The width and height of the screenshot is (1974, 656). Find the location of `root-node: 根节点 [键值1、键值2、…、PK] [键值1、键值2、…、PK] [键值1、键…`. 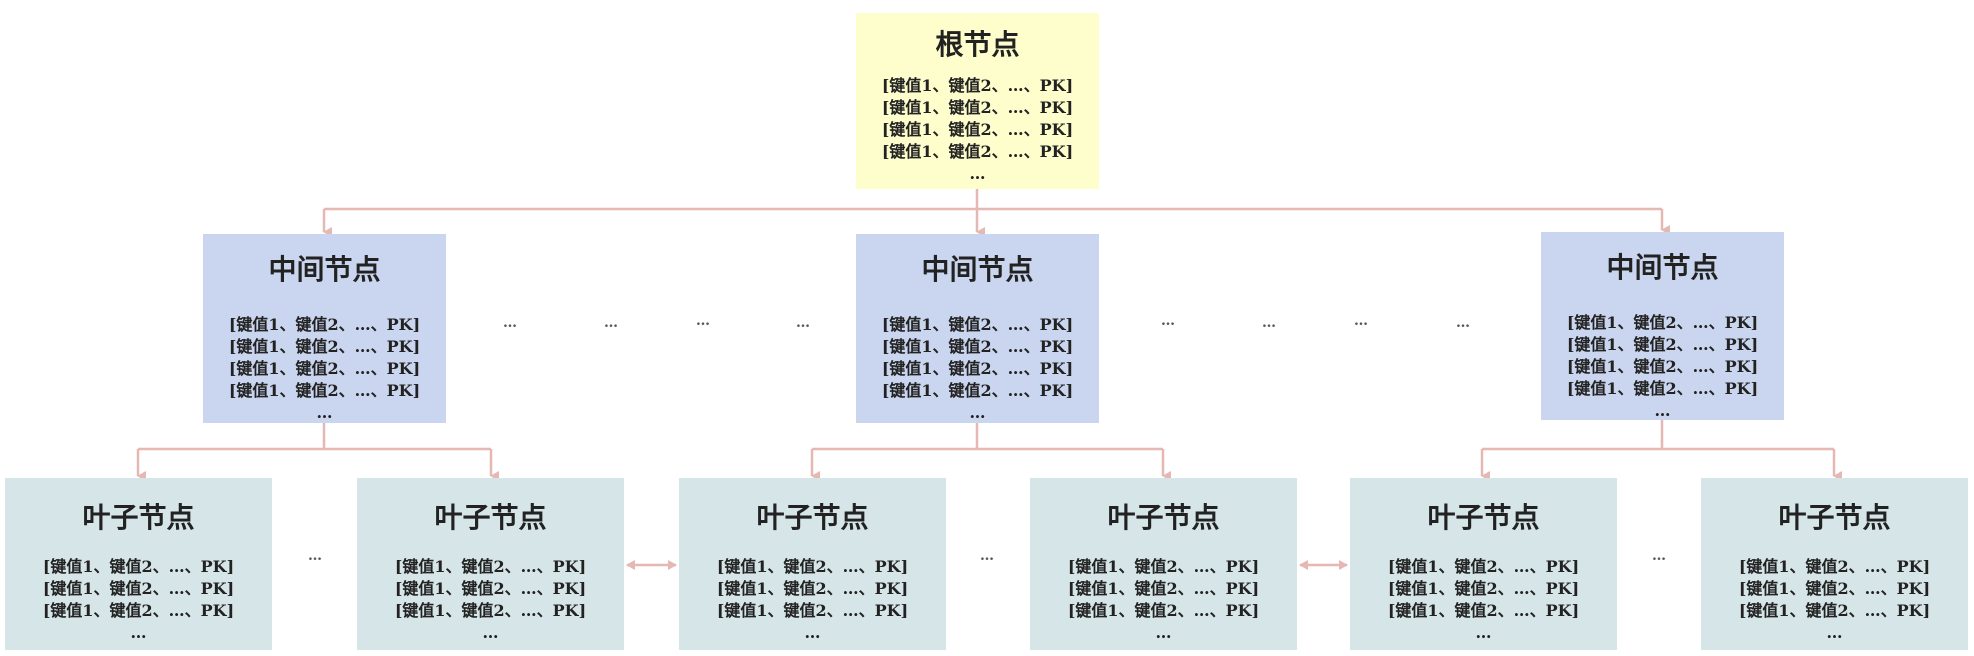

root-node: 根节点 [键值1、键值2、…、PK] [键值1、键值2、…、PK] [键值1、键… is located at coordinates (977, 101).